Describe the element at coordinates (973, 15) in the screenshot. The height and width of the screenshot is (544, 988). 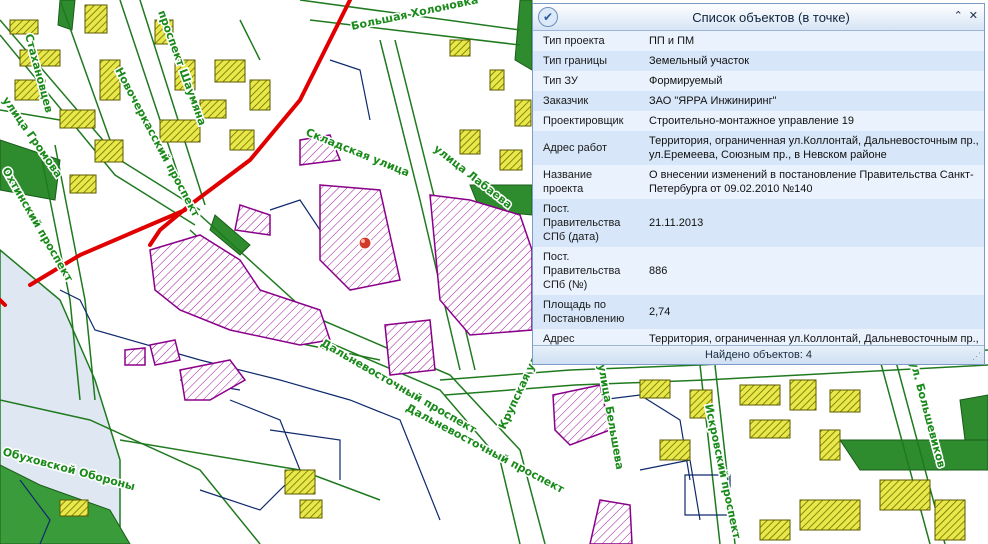
I see `close-icon: ✕` at that location.